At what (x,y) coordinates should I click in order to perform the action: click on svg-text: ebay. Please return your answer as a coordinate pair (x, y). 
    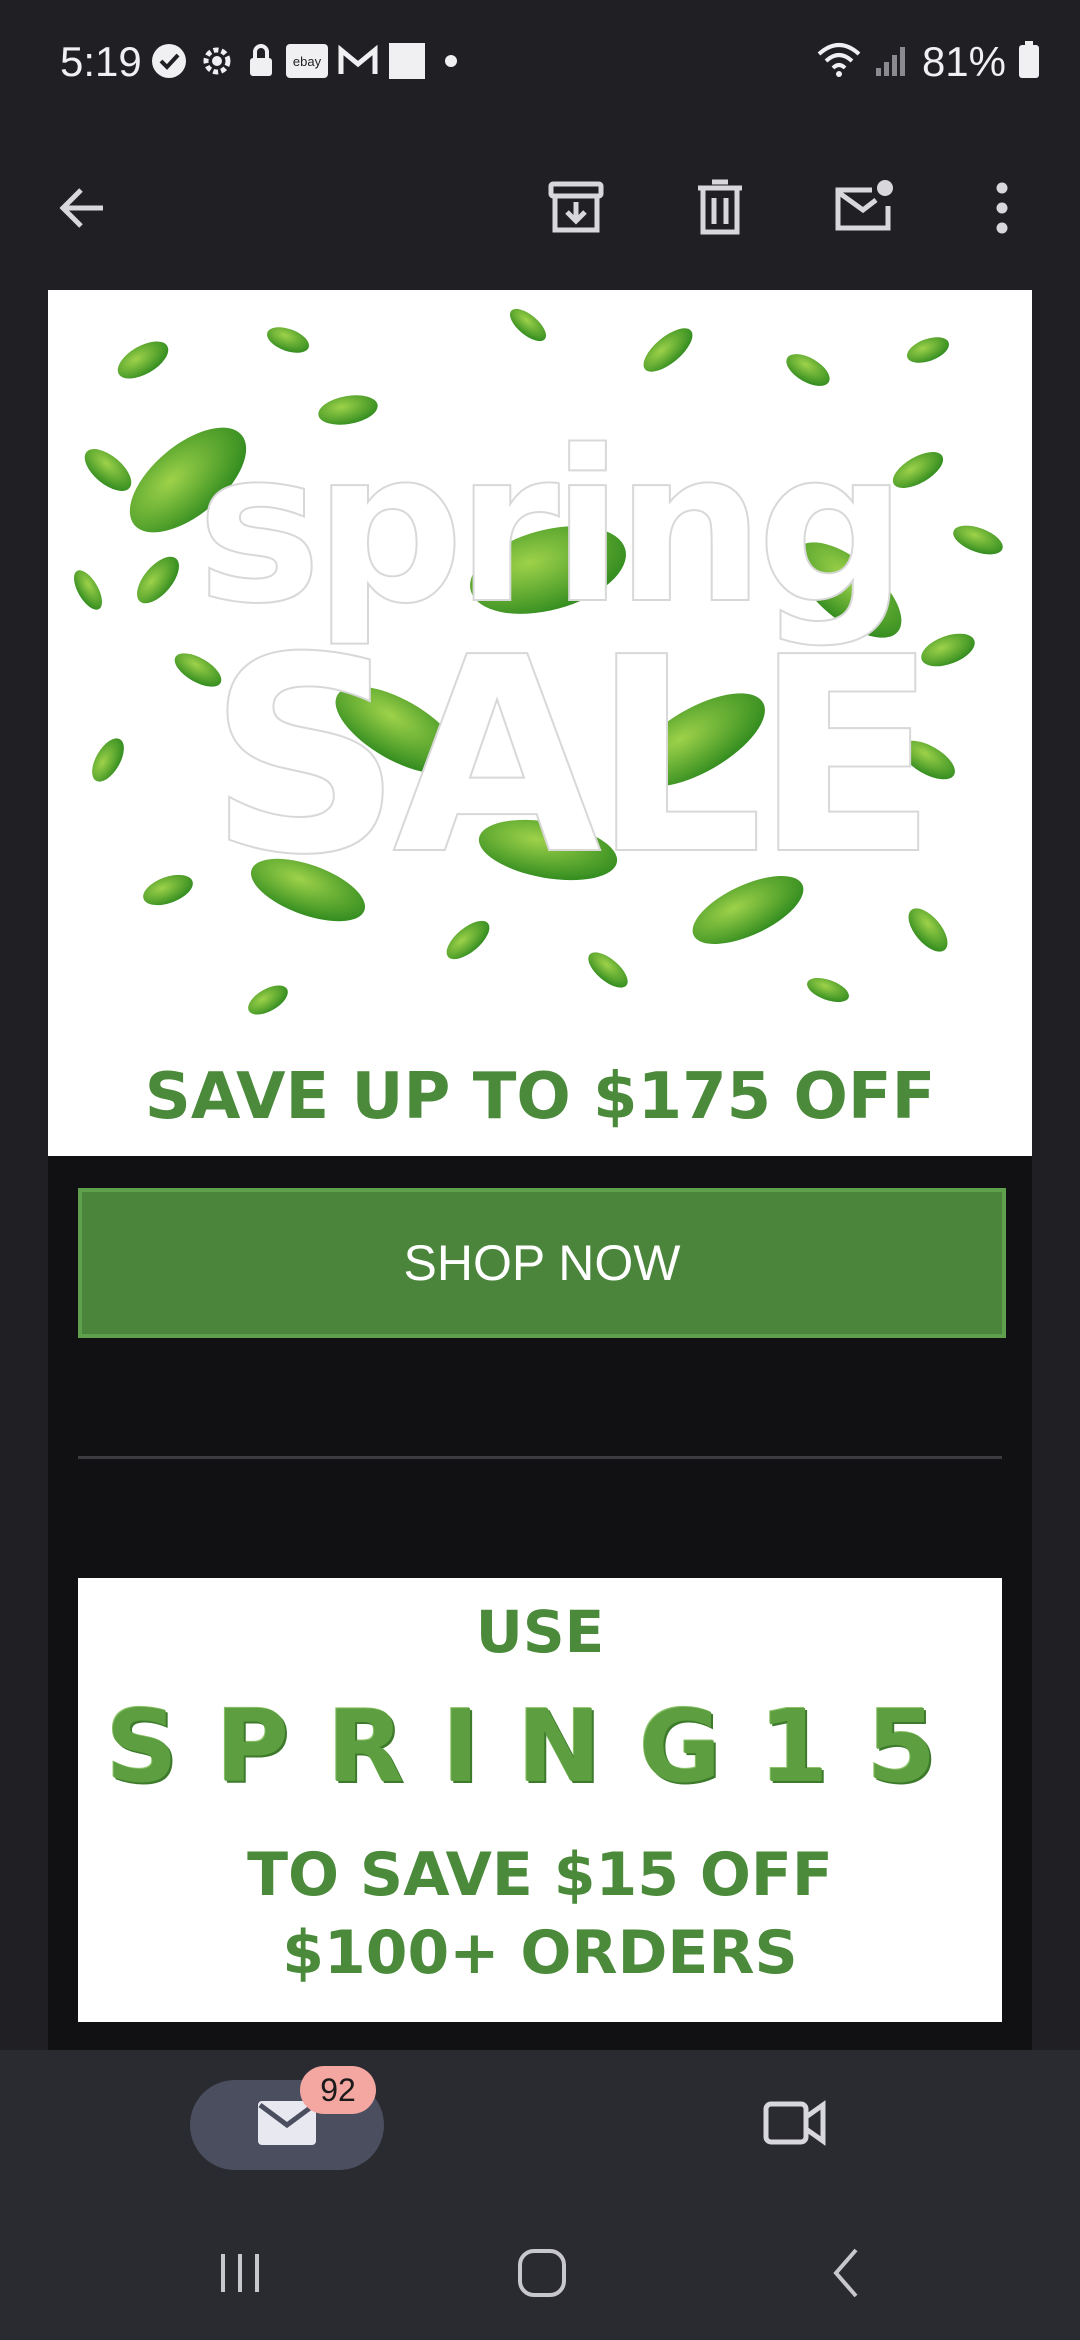
    Looking at the image, I should click on (307, 61).